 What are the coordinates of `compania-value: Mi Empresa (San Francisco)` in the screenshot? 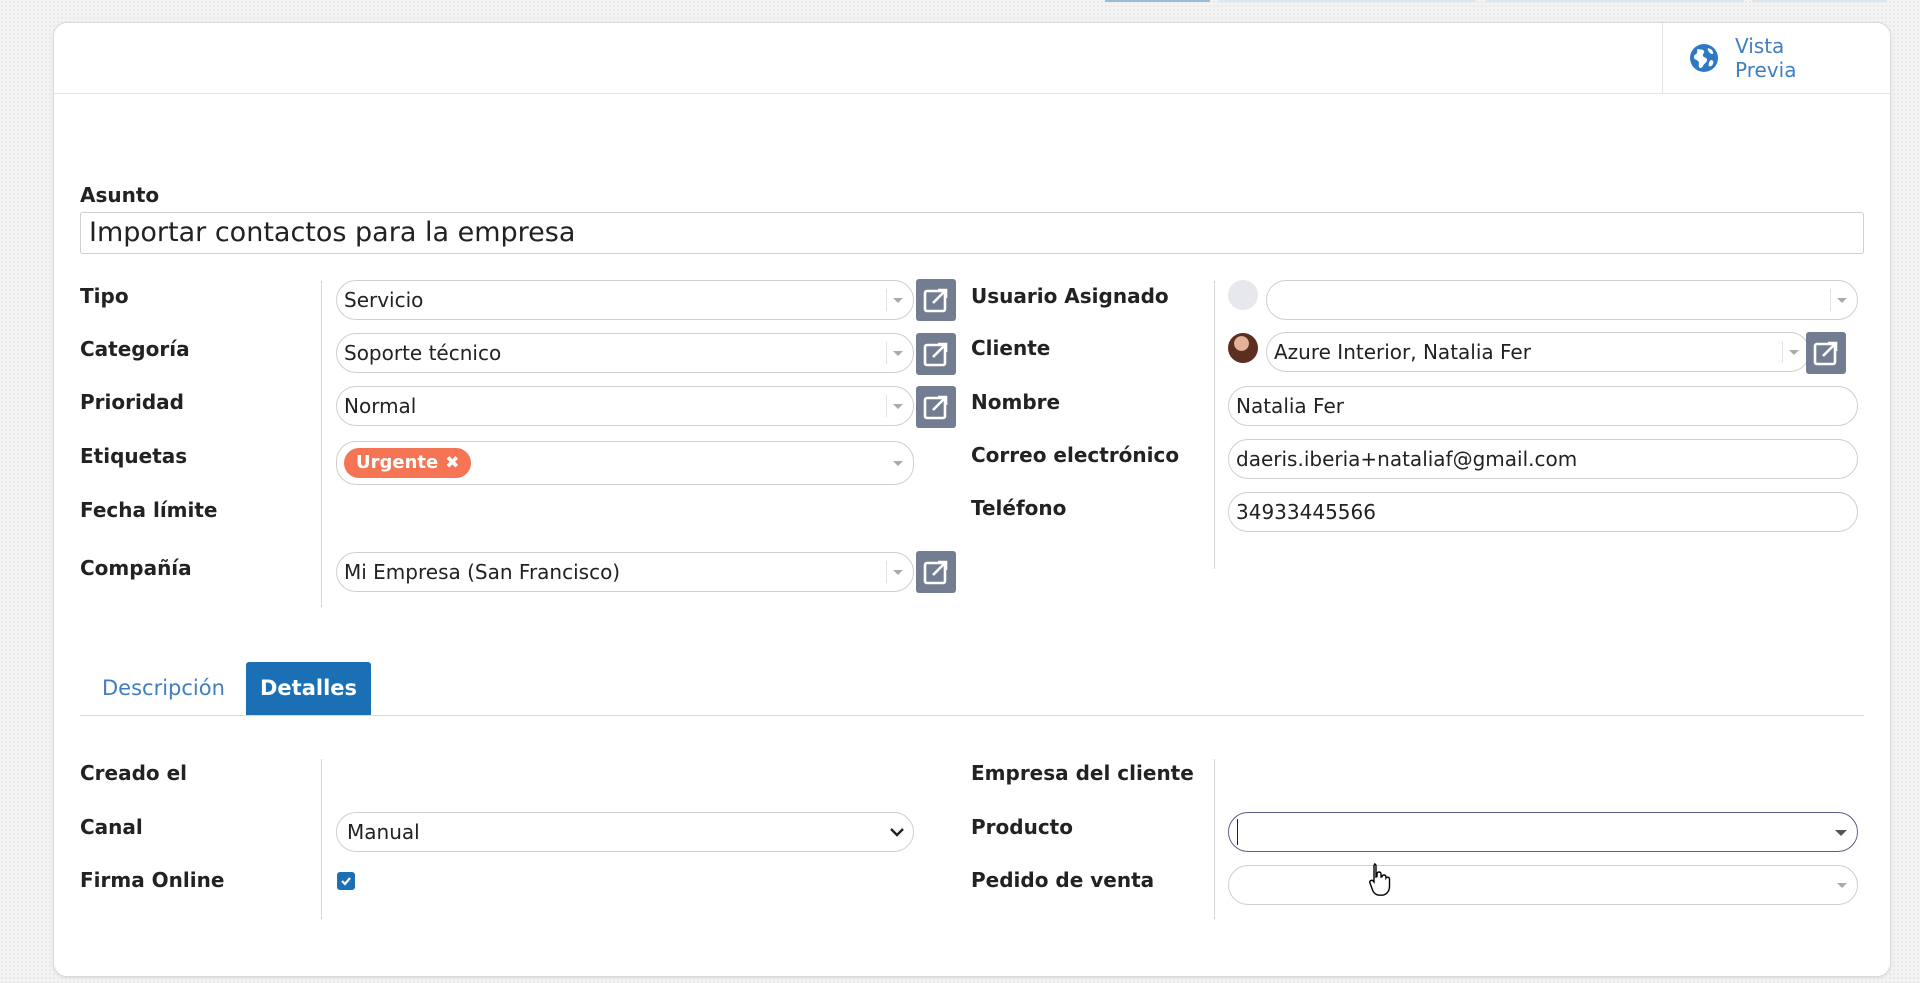 It's located at (482, 572).